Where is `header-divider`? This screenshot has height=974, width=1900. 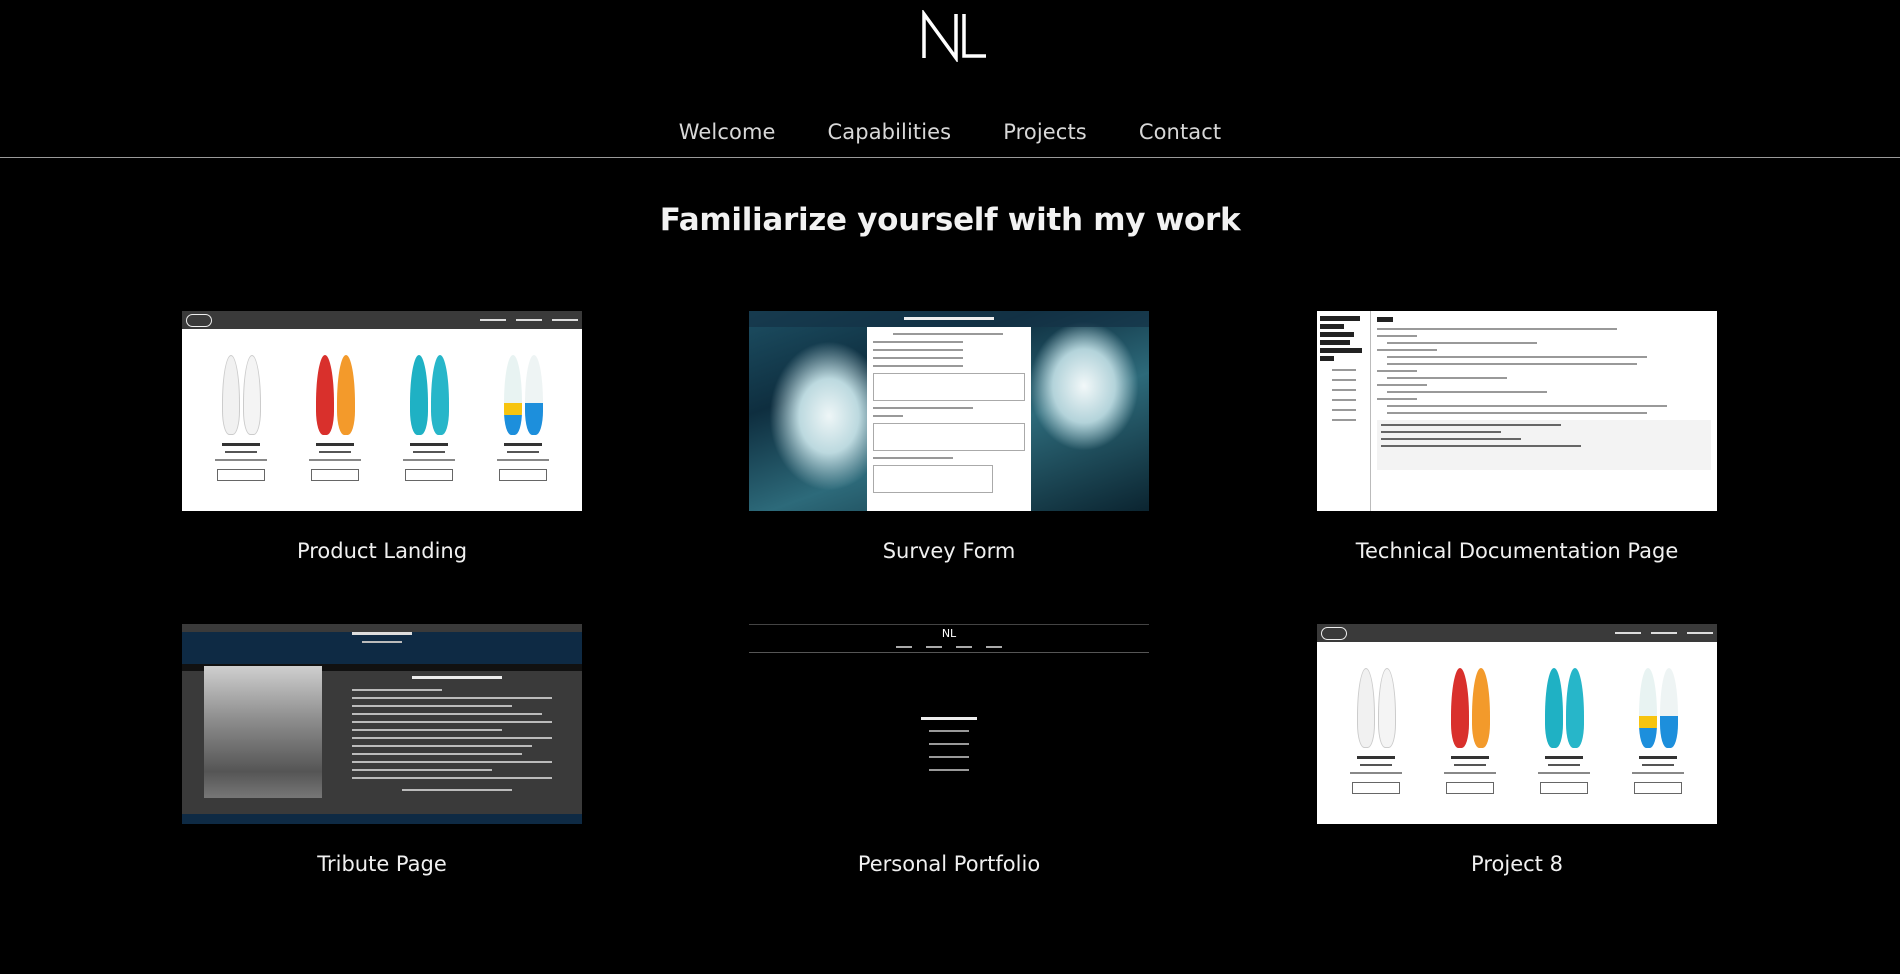 header-divider is located at coordinates (950, 157).